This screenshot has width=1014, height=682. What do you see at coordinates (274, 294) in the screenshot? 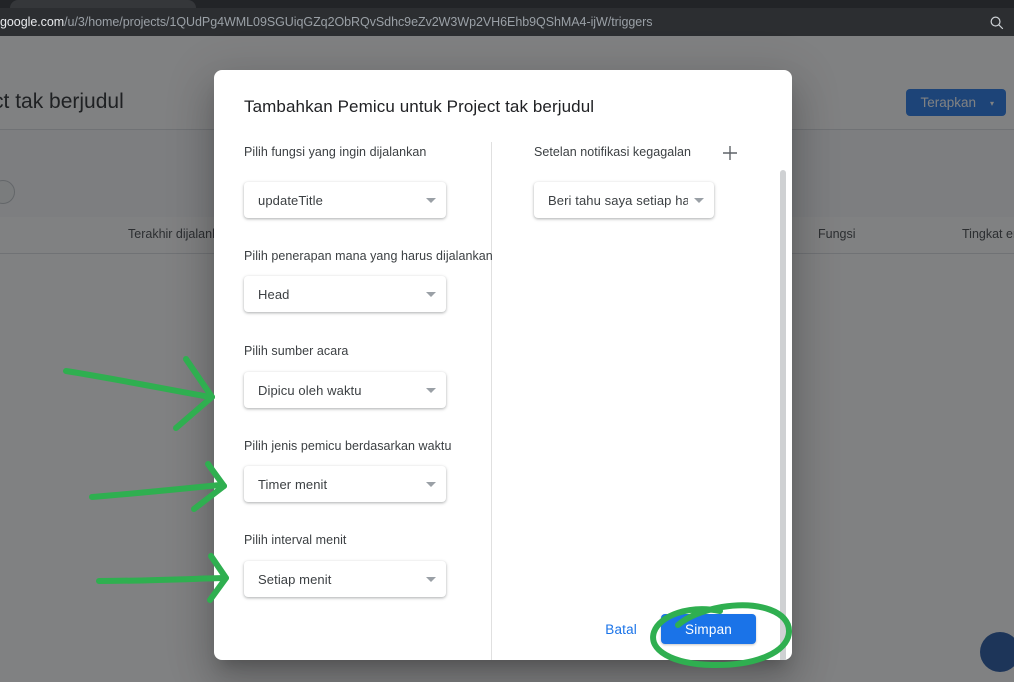
I see `deployment-select-value: Head` at bounding box center [274, 294].